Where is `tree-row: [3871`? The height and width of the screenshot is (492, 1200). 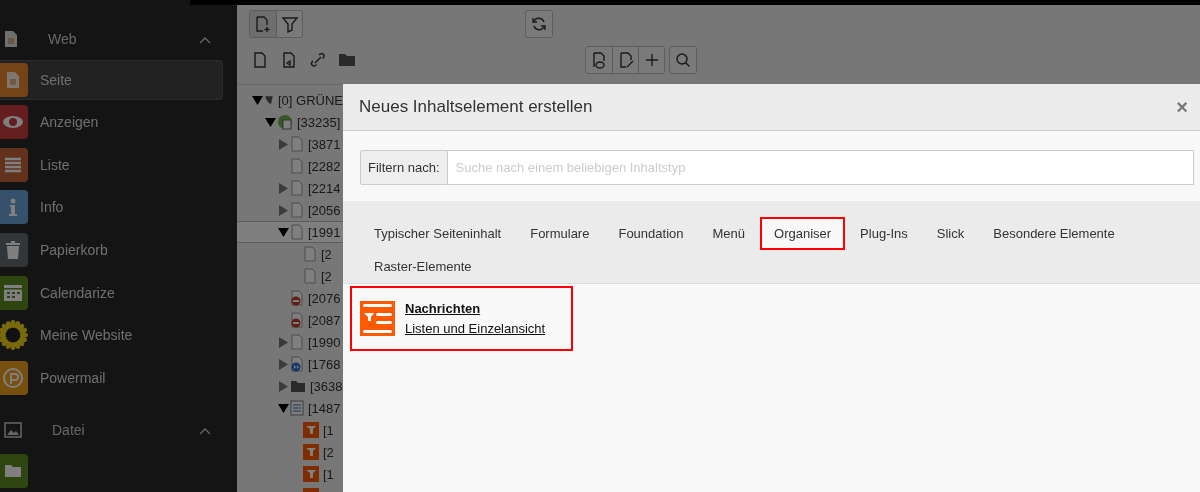
tree-row: [3871 is located at coordinates (290, 144).